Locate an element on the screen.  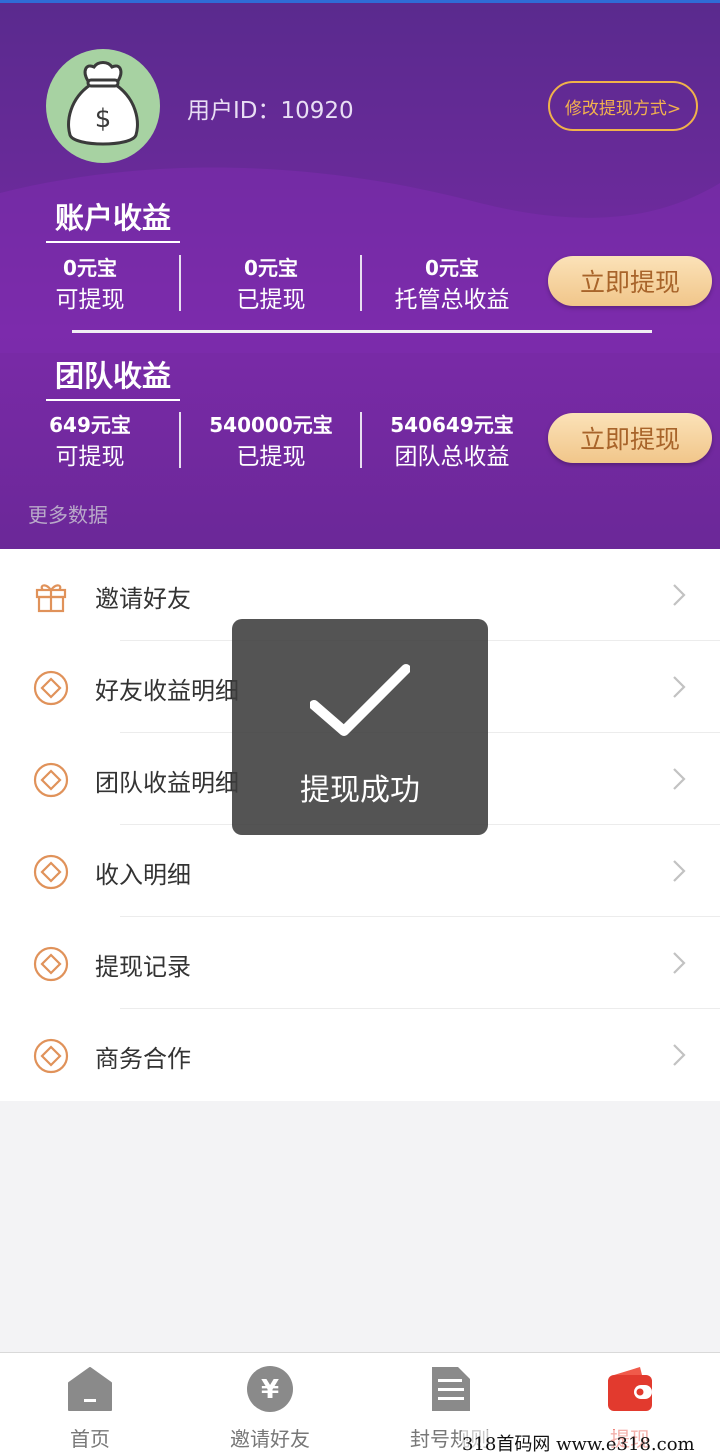
team-stat-total: 540649元宝 团队总收益 is located at coordinates (452, 440).